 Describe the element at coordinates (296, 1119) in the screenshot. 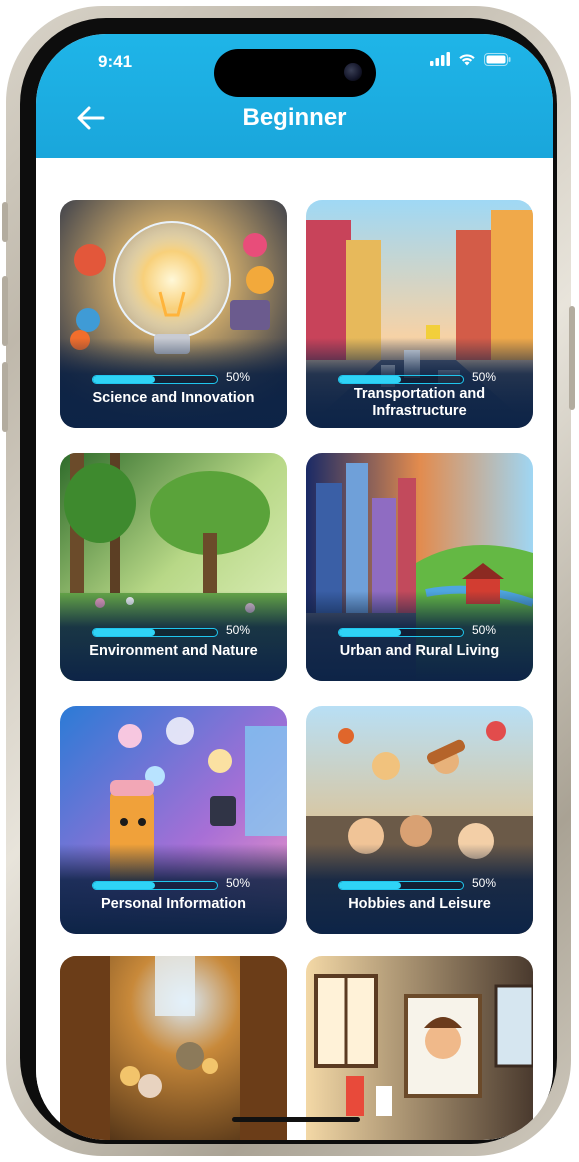

I see `home-indicator` at that location.